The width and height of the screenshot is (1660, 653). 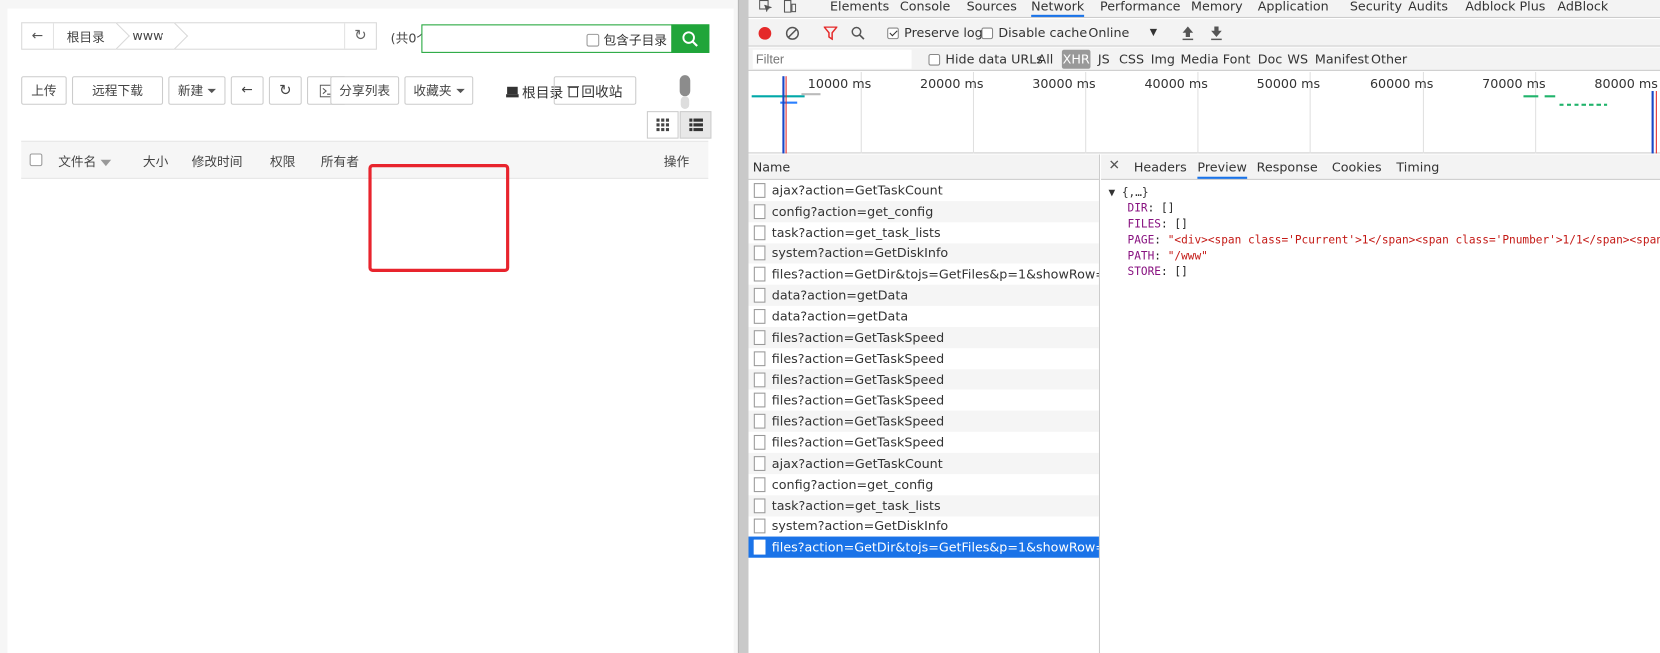 I want to click on json-key: PAGE, so click(x=1141, y=240).